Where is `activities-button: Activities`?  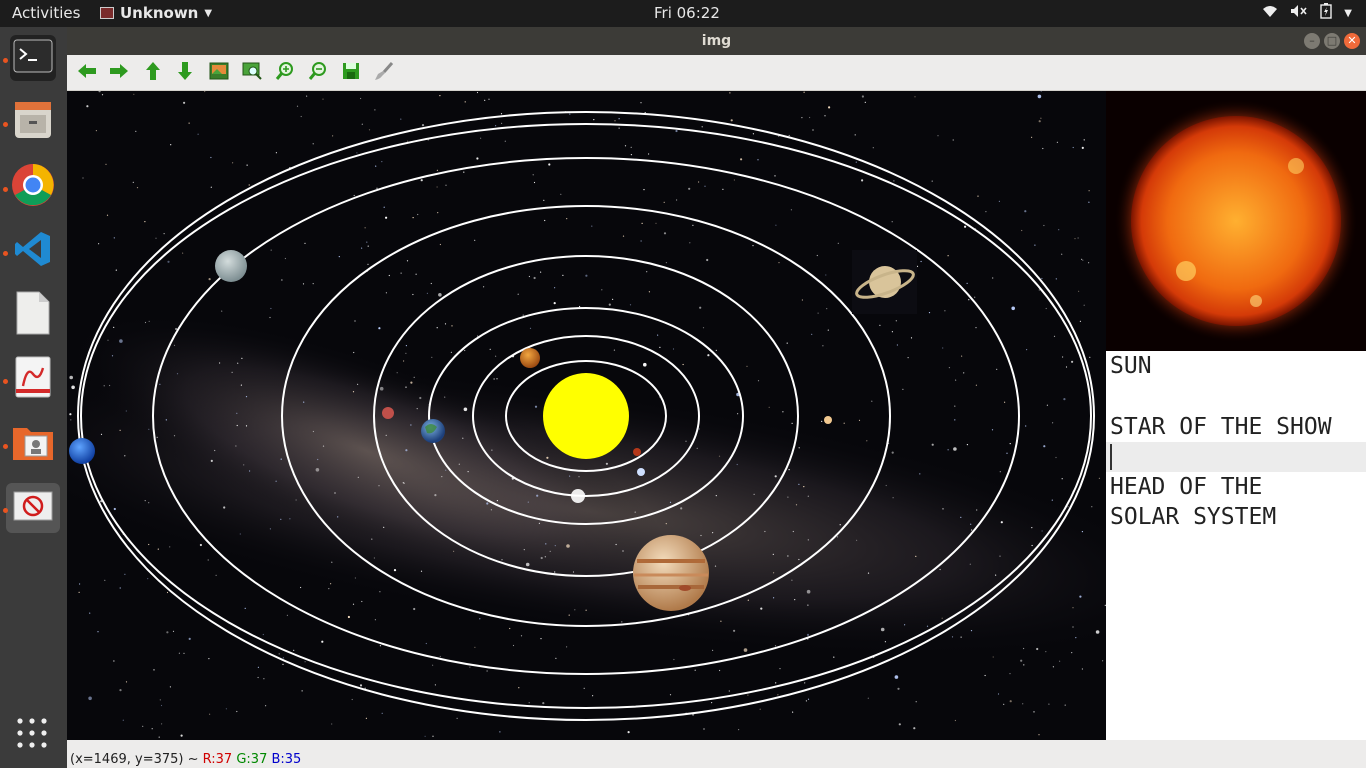
activities-button: Activities is located at coordinates (46, 13).